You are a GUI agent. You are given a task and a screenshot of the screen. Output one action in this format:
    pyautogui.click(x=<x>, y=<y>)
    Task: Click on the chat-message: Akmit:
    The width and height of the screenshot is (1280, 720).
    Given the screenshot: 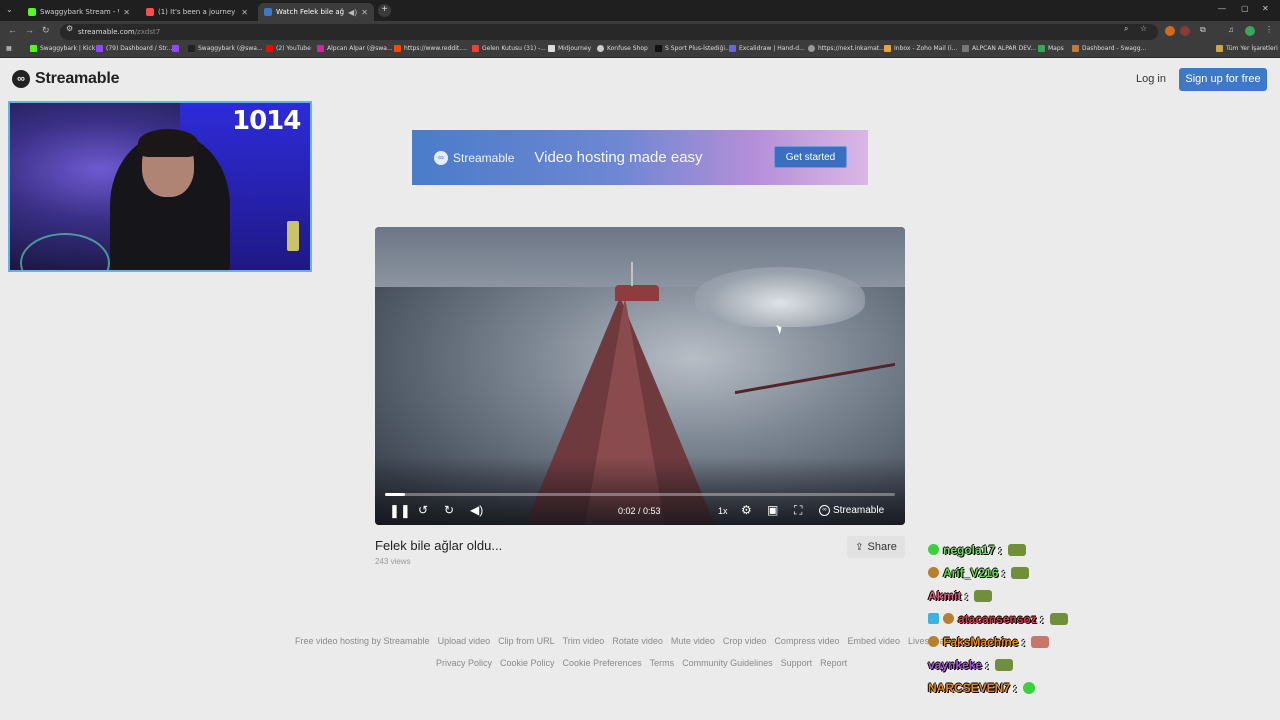 What is the action you would take?
    pyautogui.click(x=1028, y=595)
    